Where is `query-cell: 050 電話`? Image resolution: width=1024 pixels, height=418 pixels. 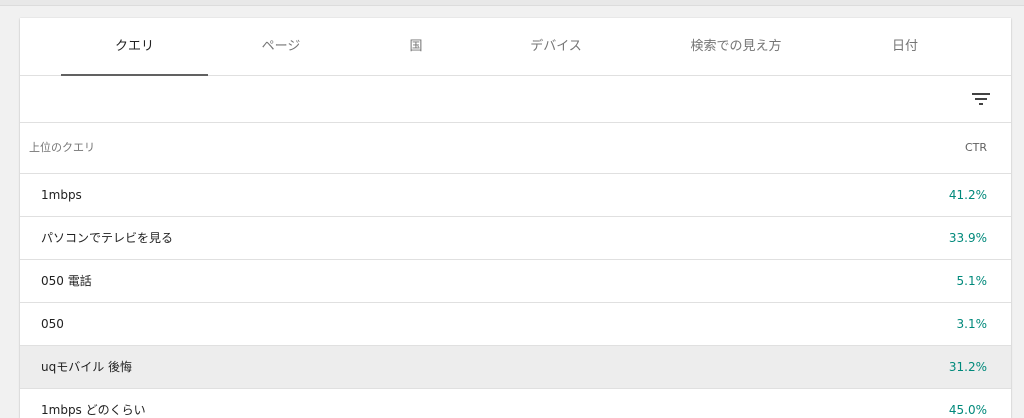 query-cell: 050 電話 is located at coordinates (66, 281).